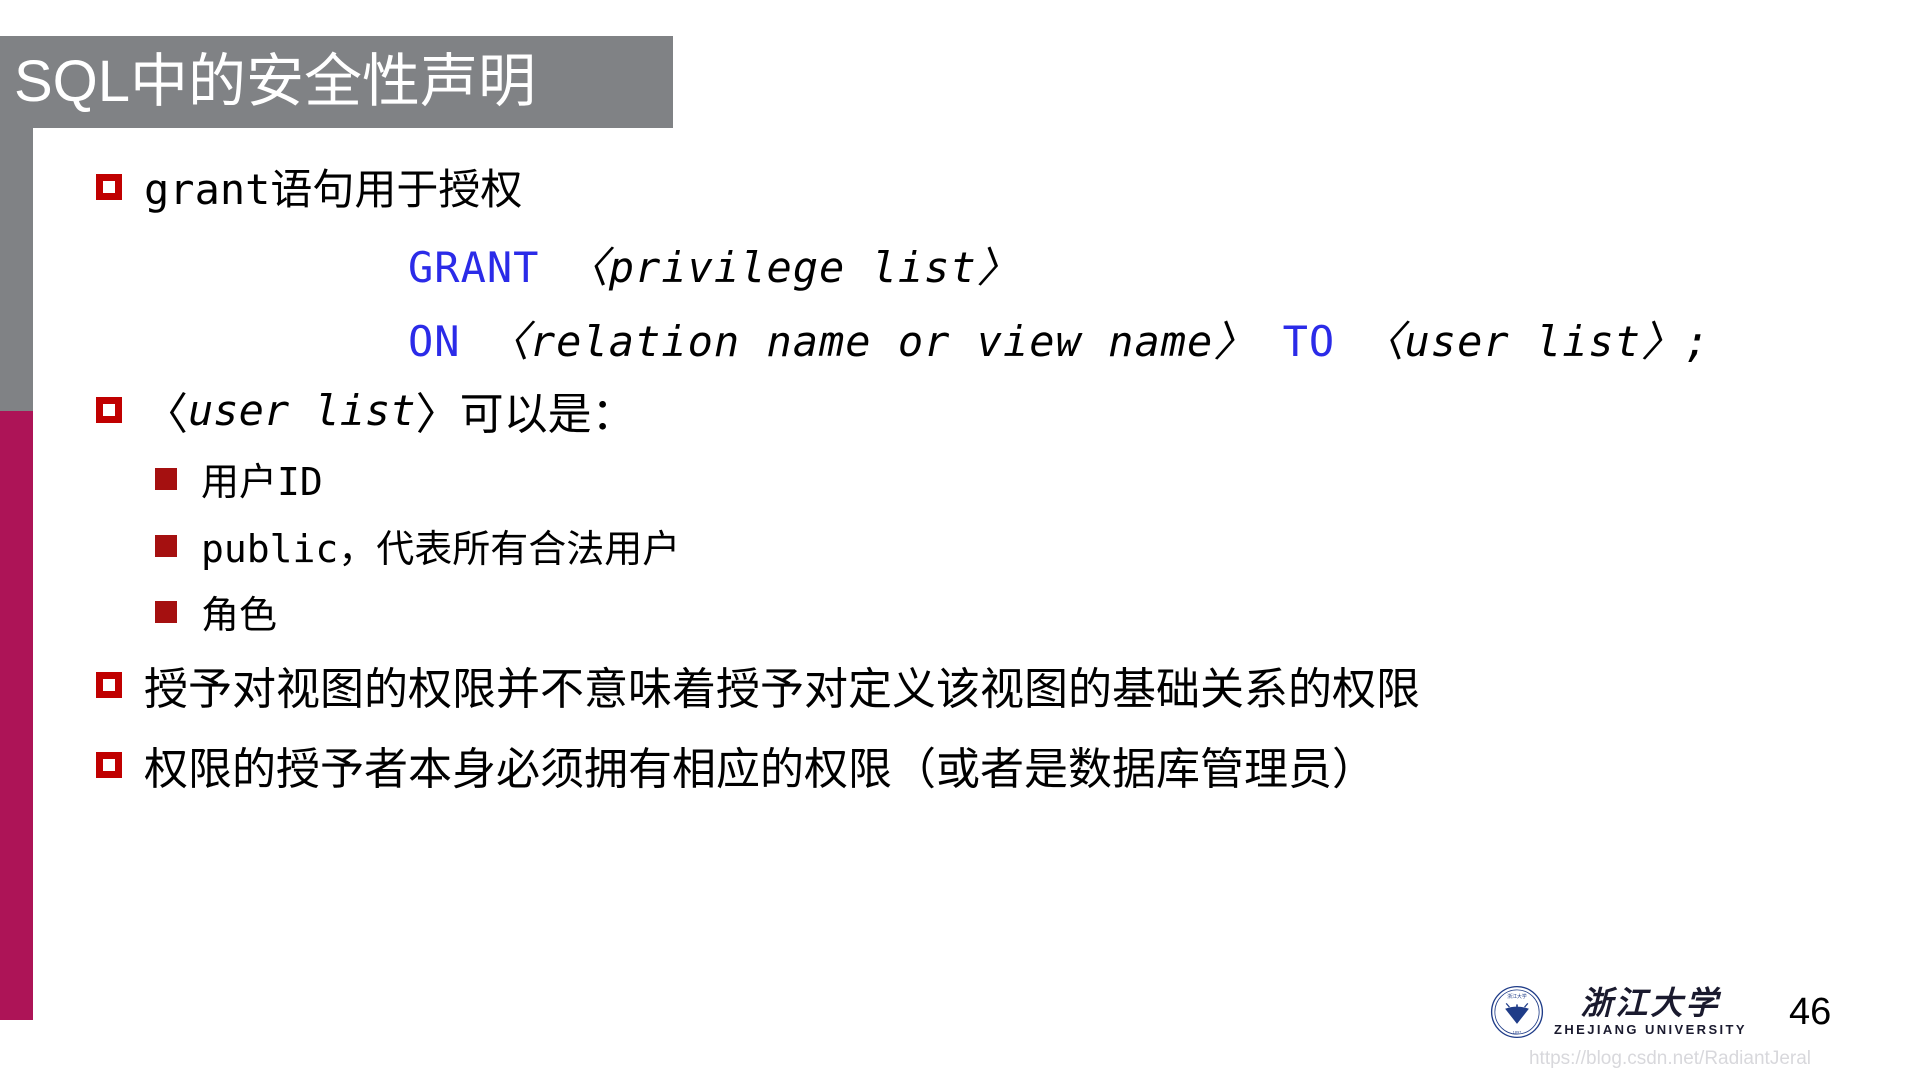 This screenshot has height=1080, width=1920. What do you see at coordinates (1517, 1012) in the screenshot?
I see `zhejiang-university-seal-icon: 浙江大学 1897` at bounding box center [1517, 1012].